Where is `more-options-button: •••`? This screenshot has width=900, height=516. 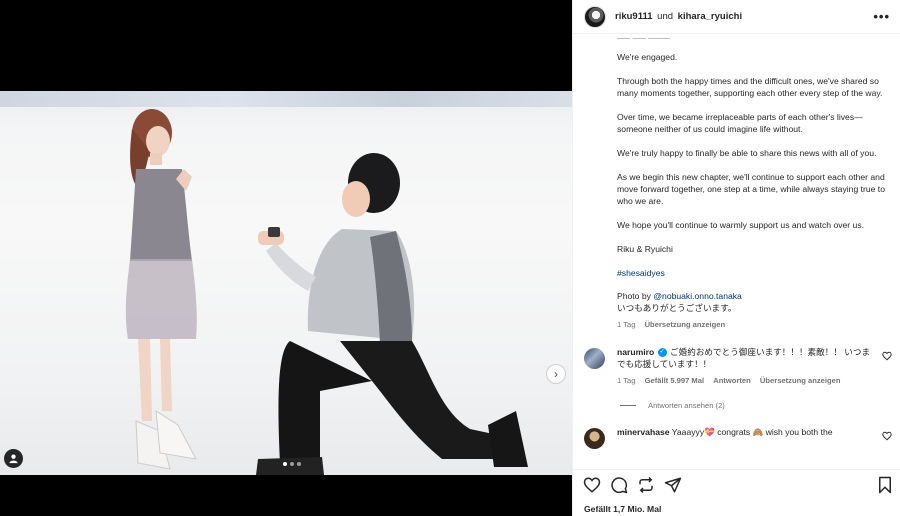
more-options-button: ••• is located at coordinates (881, 16).